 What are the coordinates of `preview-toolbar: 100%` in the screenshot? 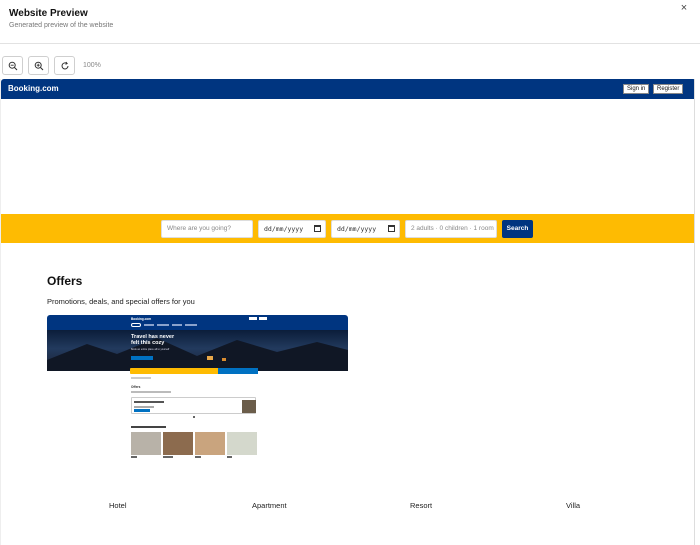 It's located at (350, 66).